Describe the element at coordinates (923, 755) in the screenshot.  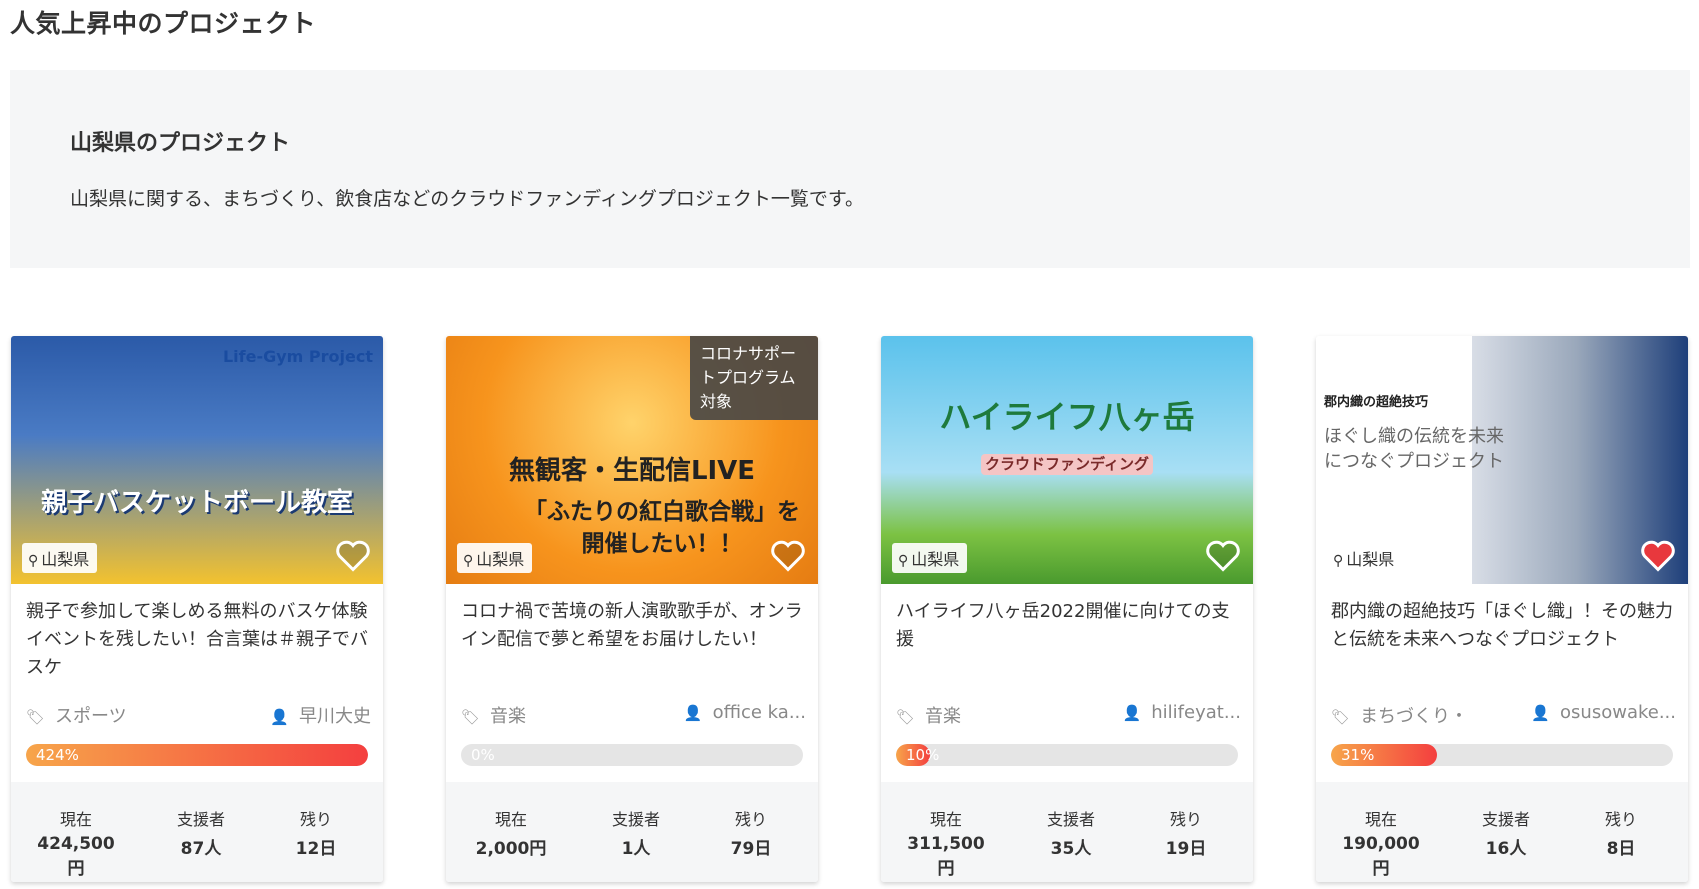
I see `progress-percent: 10%` at that location.